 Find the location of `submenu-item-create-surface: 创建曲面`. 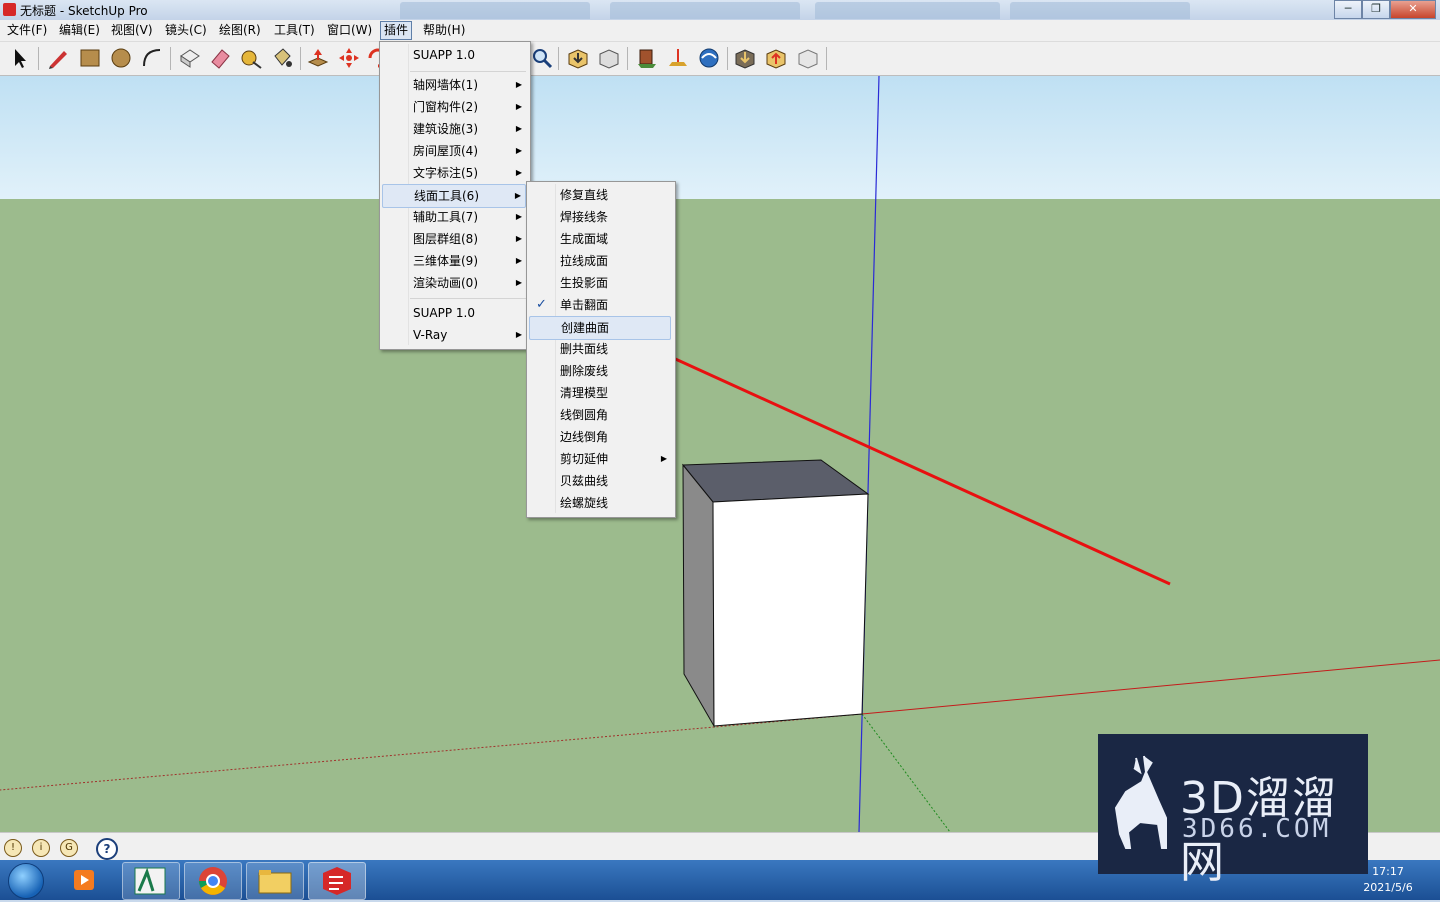

submenu-item-create-surface: 创建曲面 is located at coordinates (600, 328).